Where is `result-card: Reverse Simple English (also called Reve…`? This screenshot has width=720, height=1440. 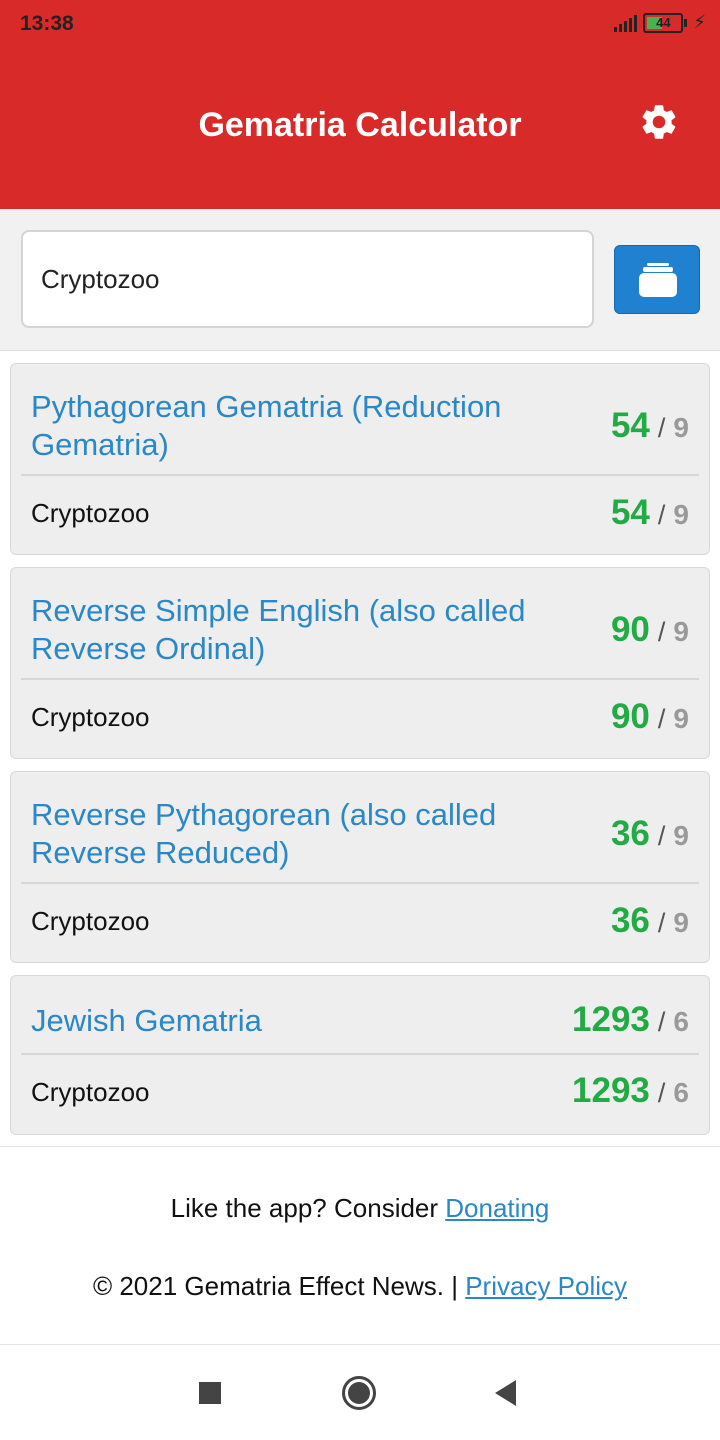
result-card: Reverse Simple English (also called Reve… is located at coordinates (360, 663).